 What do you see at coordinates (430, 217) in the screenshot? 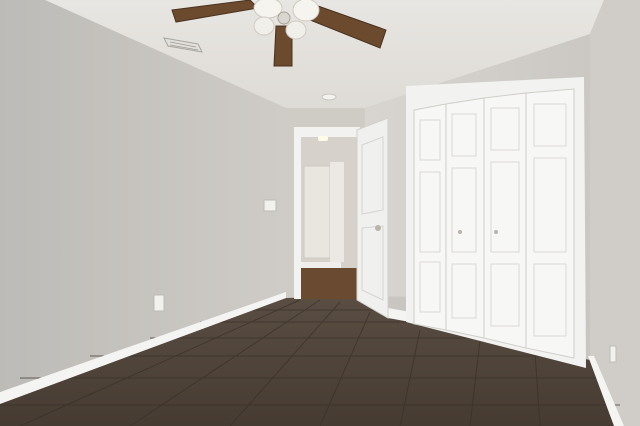
I see `closet-door-left-outer` at bounding box center [430, 217].